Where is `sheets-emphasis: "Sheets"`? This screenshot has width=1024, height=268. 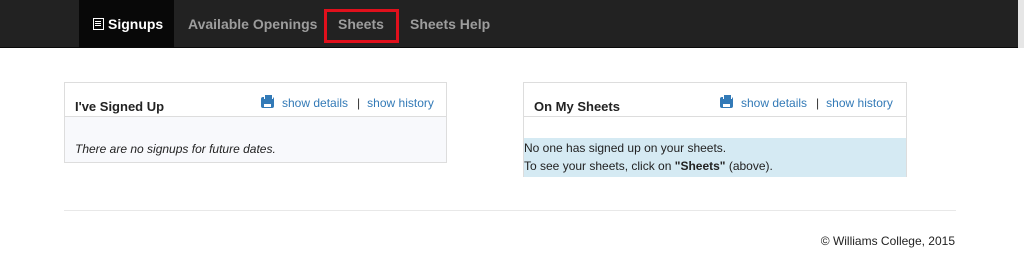
sheets-emphasis: "Sheets" is located at coordinates (700, 166).